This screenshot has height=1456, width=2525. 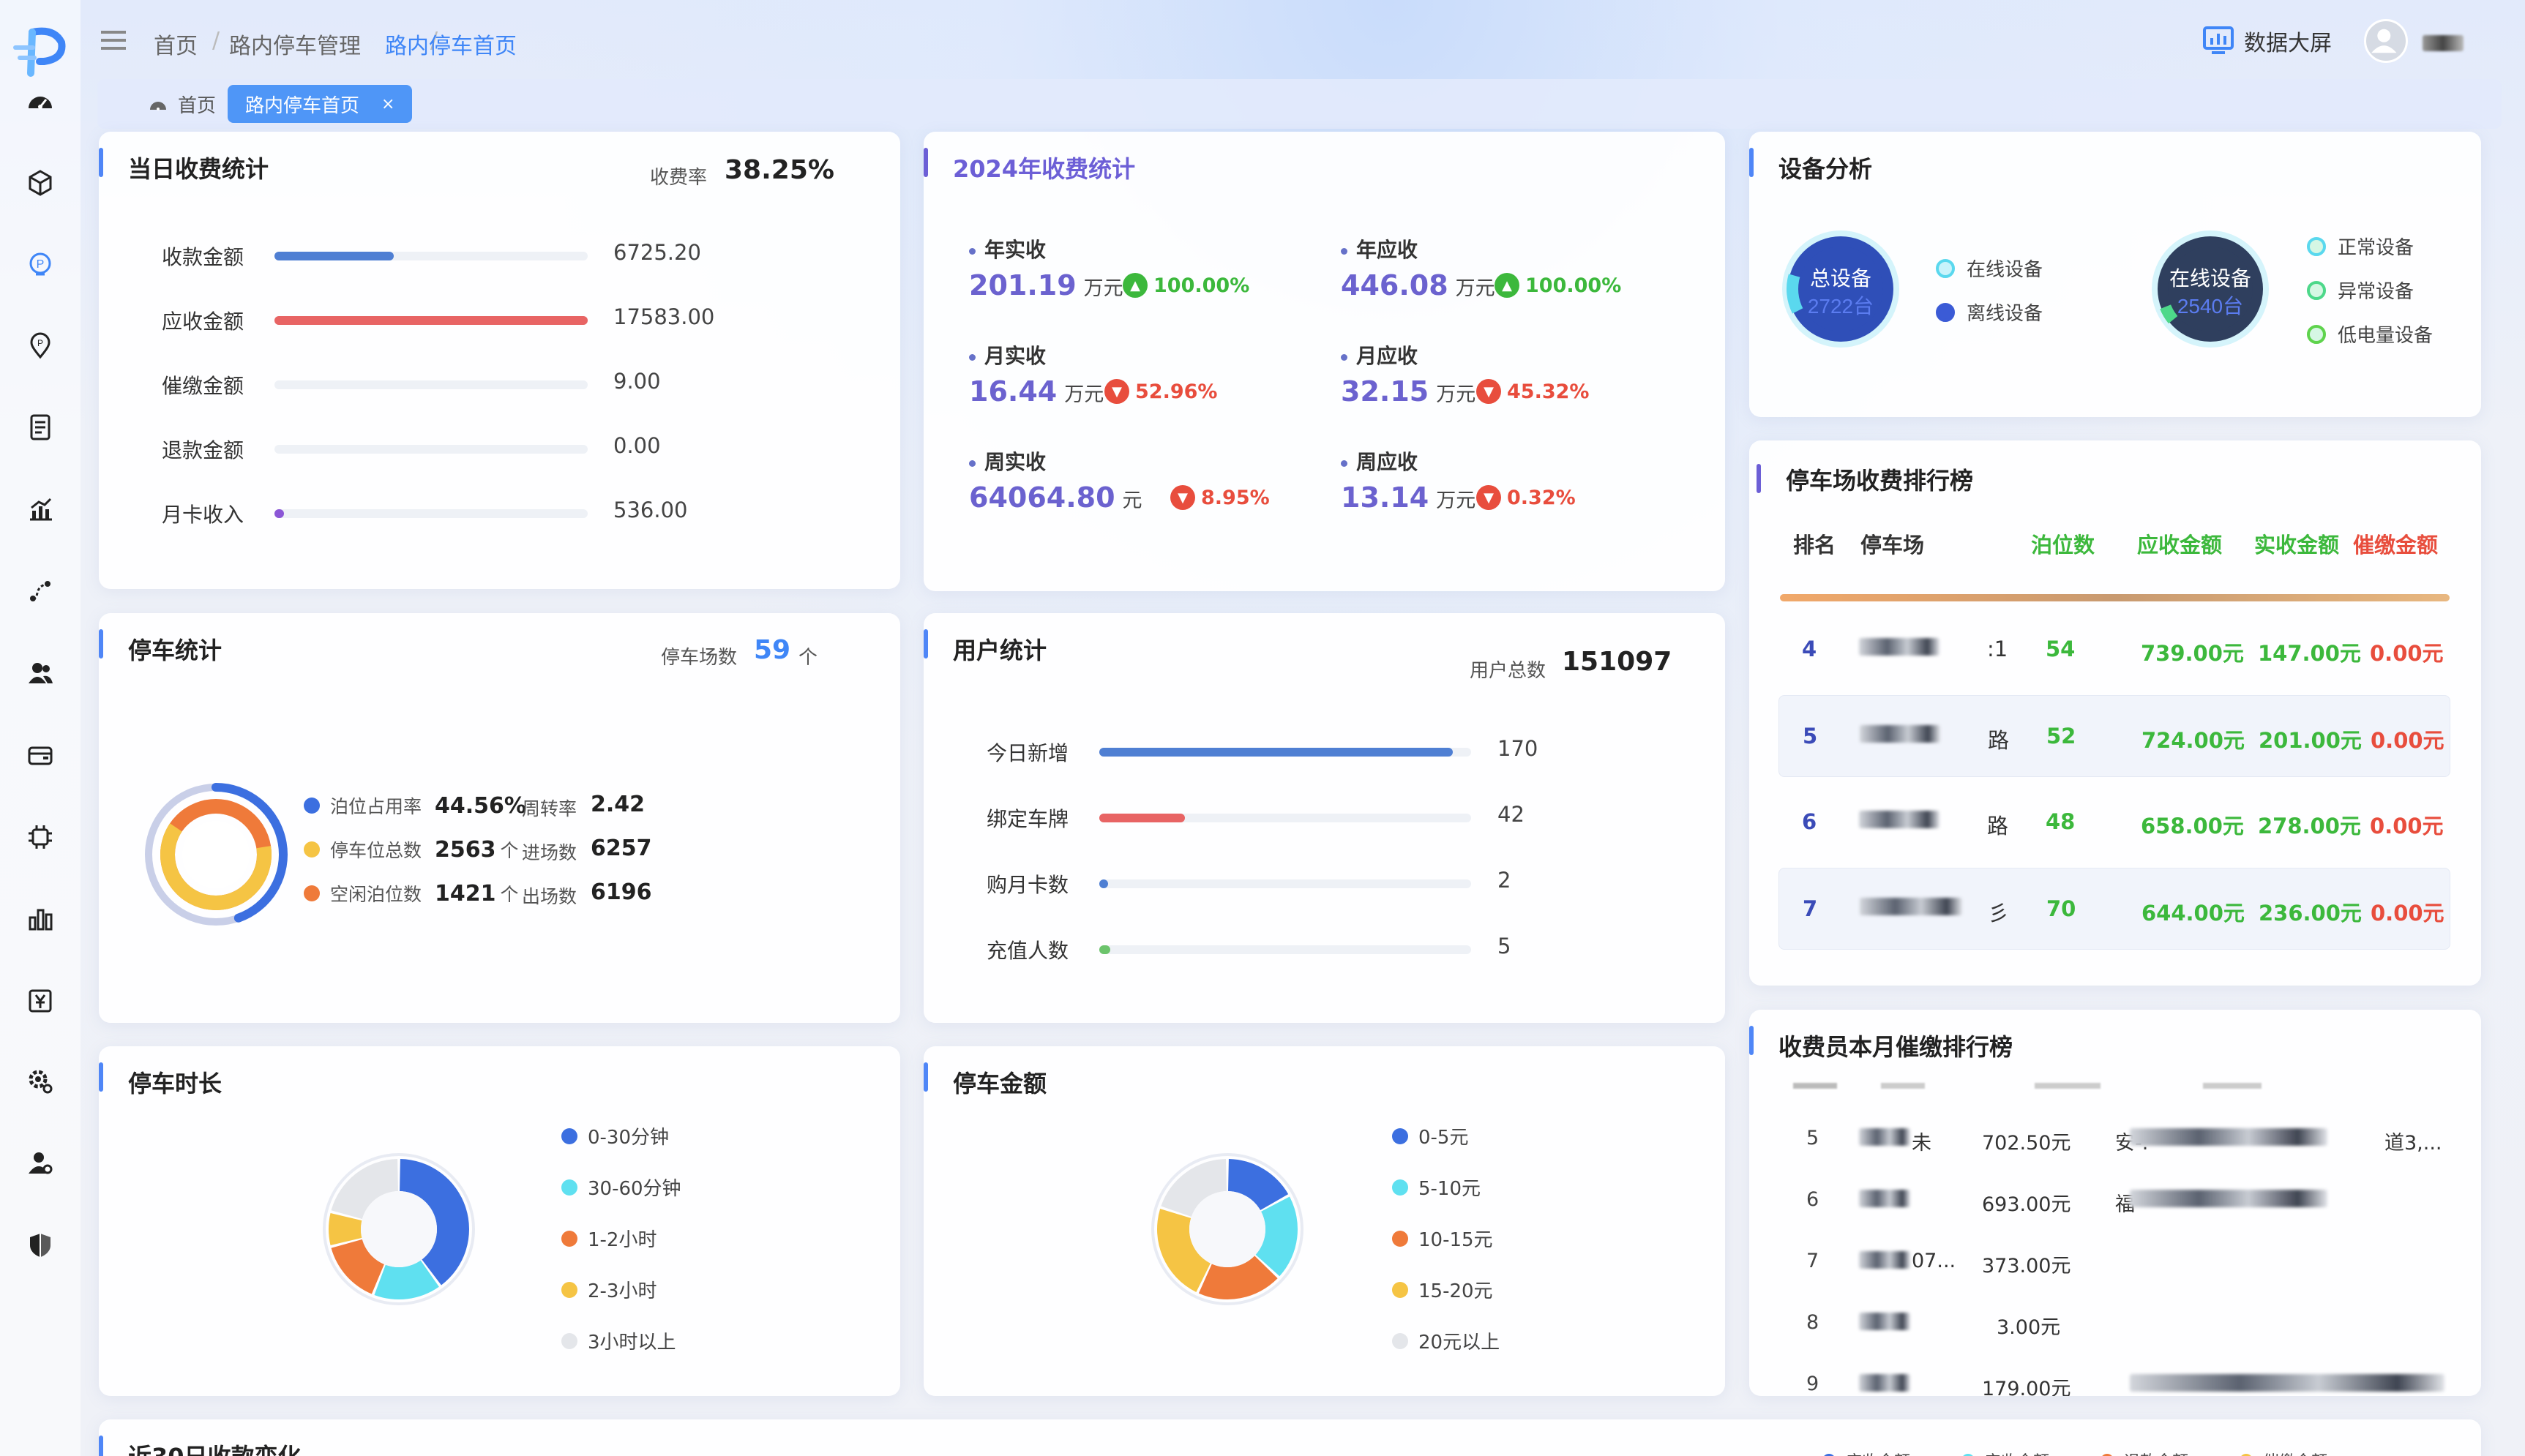 What do you see at coordinates (415, 805) in the screenshot?
I see `parking-stat-item: 泊位占用率 44.56%` at bounding box center [415, 805].